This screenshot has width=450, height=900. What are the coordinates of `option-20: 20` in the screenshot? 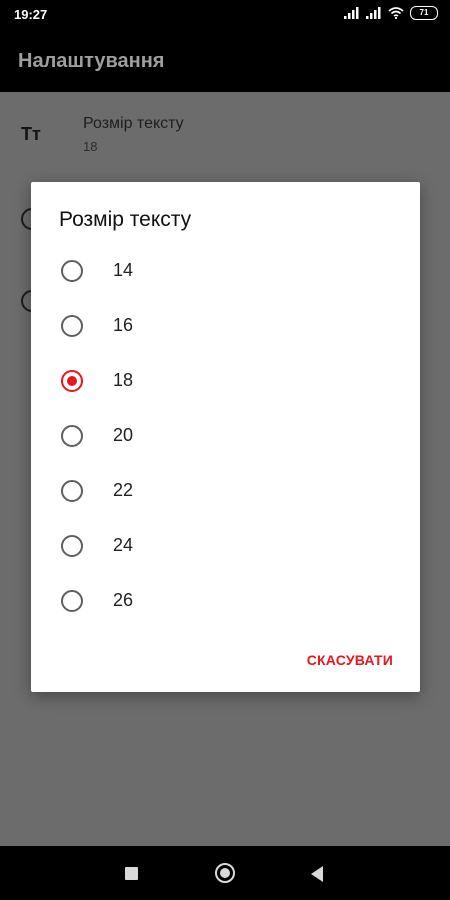 It's located at (225, 436).